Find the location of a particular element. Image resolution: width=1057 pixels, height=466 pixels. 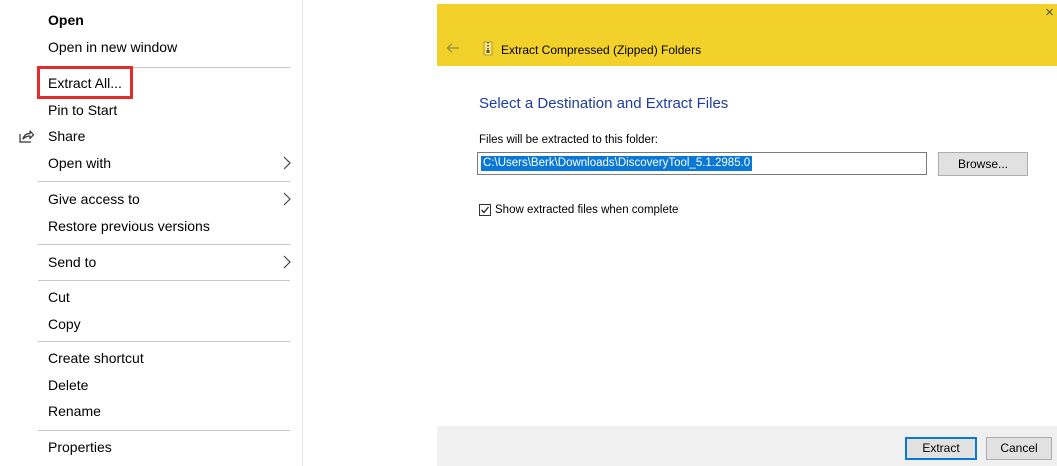

menu-item-open-new-window: Open in new window is located at coordinates (151, 47).